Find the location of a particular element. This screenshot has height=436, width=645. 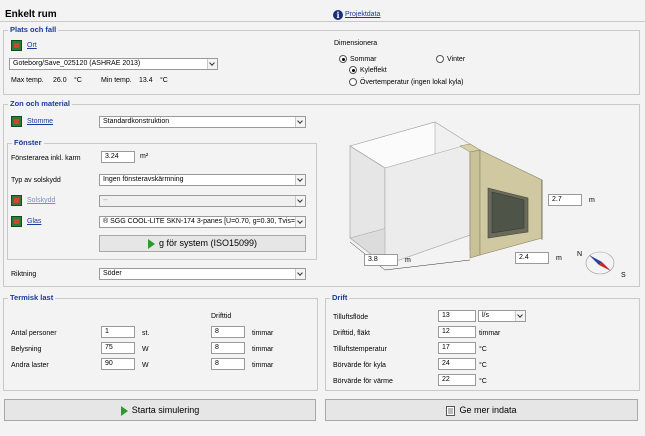

location-legend: Plats och fall is located at coordinates (33, 29).